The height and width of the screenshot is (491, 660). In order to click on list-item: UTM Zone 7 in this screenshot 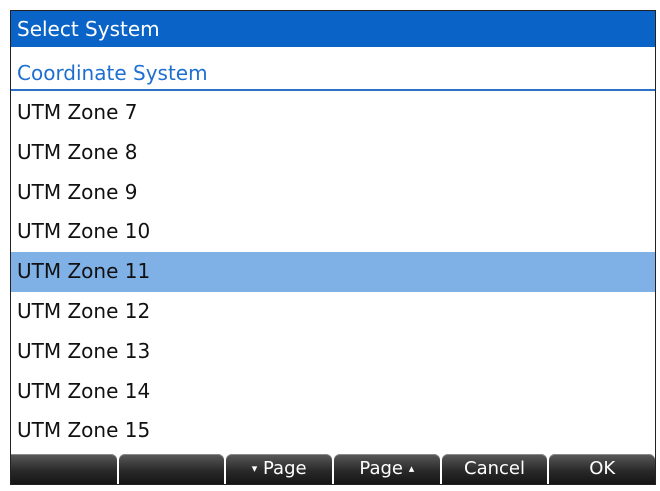, I will do `click(333, 113)`.